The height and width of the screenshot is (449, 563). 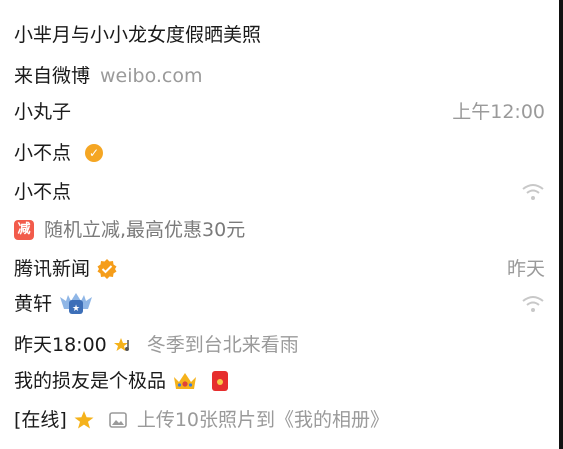 What do you see at coordinates (185, 381) in the screenshot?
I see `crown-icon` at bounding box center [185, 381].